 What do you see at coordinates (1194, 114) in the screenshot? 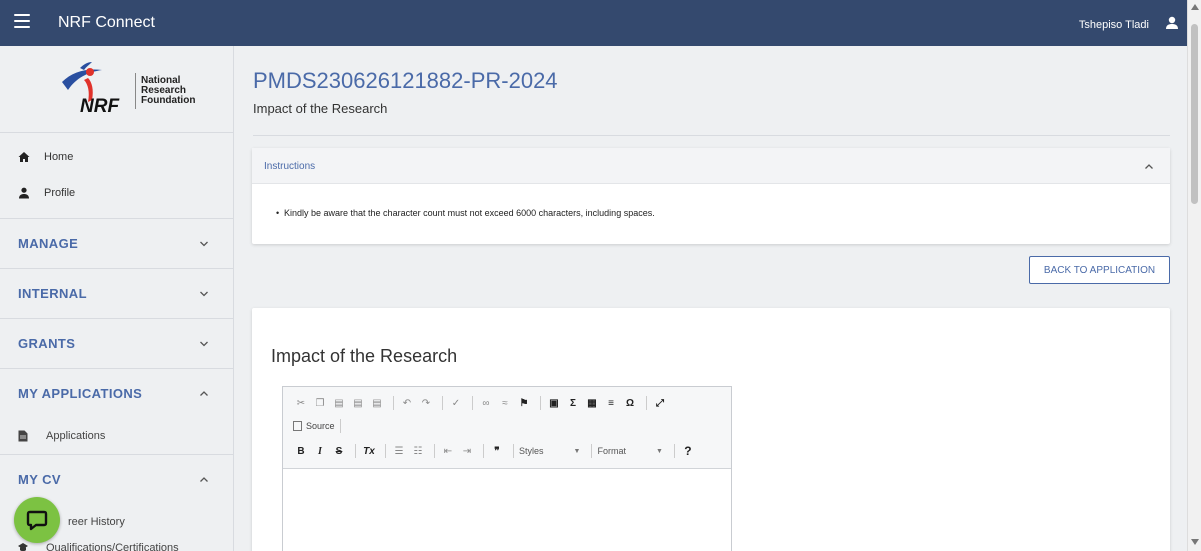
I see `scrollbar-thumb` at bounding box center [1194, 114].